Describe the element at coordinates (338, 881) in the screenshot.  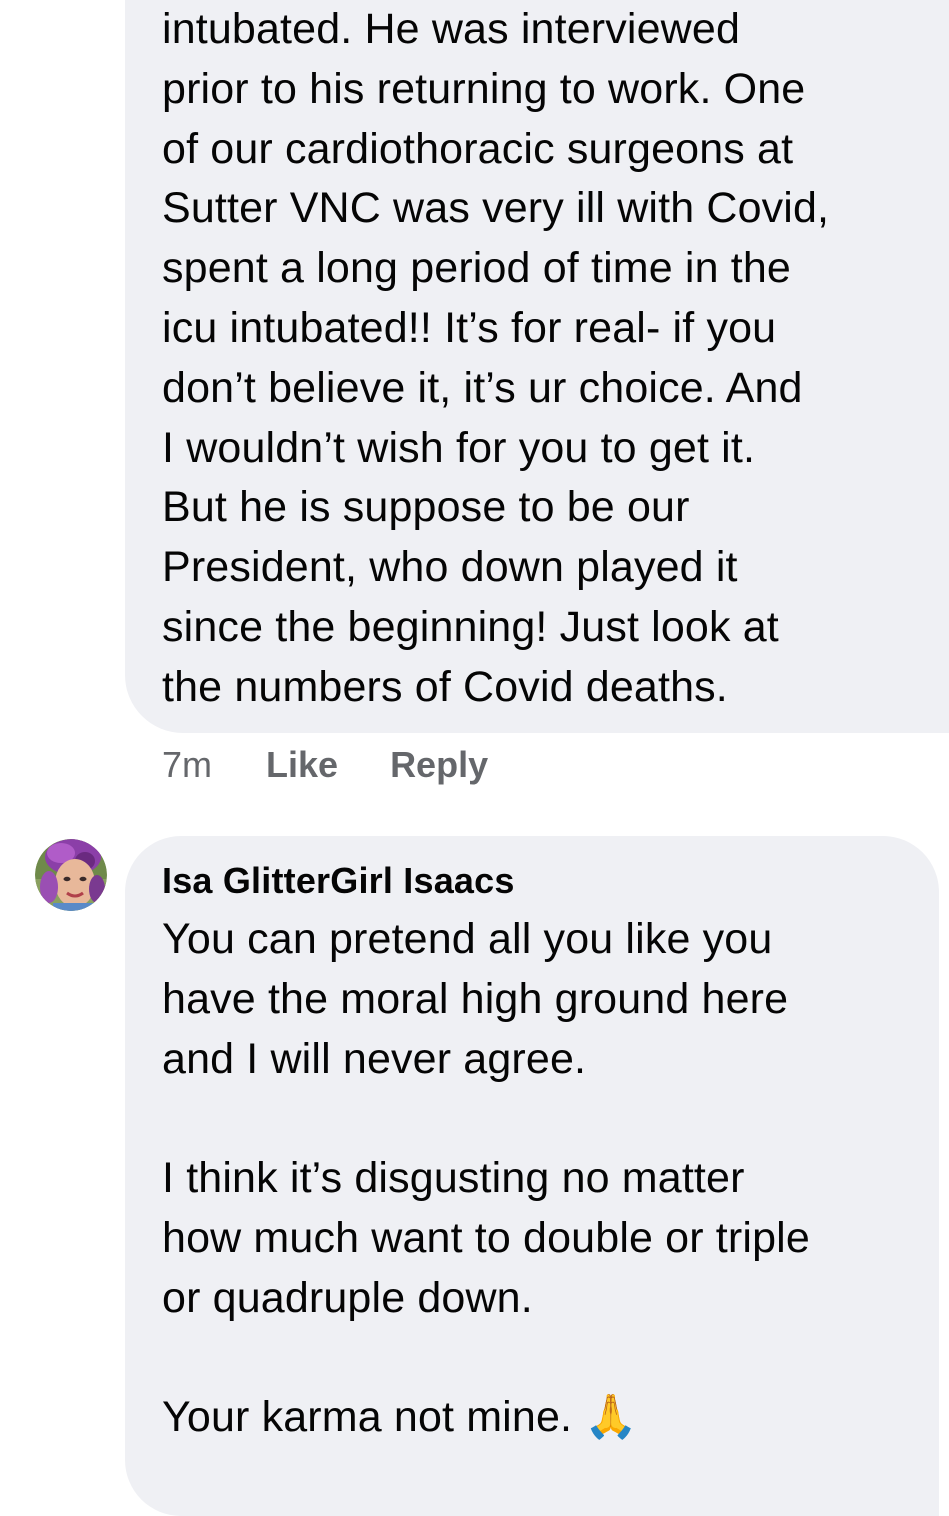
I see `comment-author: Isa GlitterGirl Isaacs` at that location.